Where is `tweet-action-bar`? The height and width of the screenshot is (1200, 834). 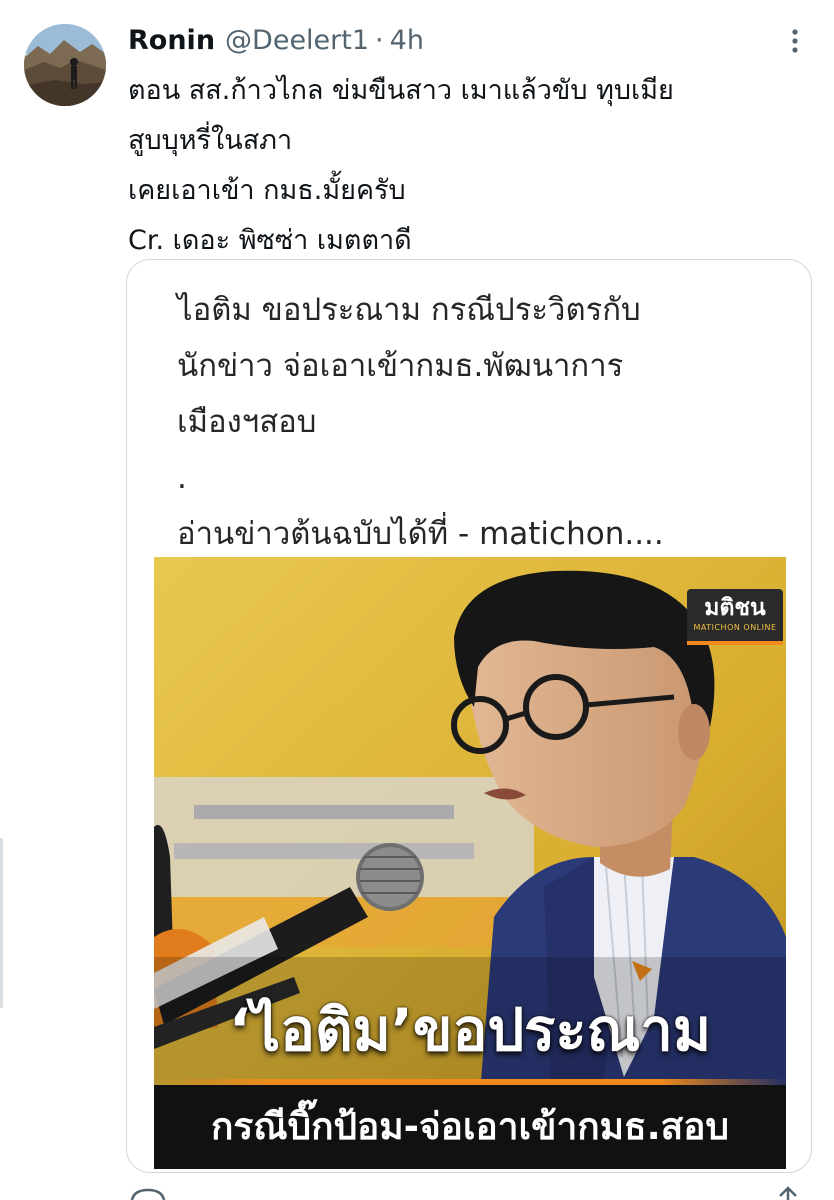 tweet-action-bar is located at coordinates (473, 1193).